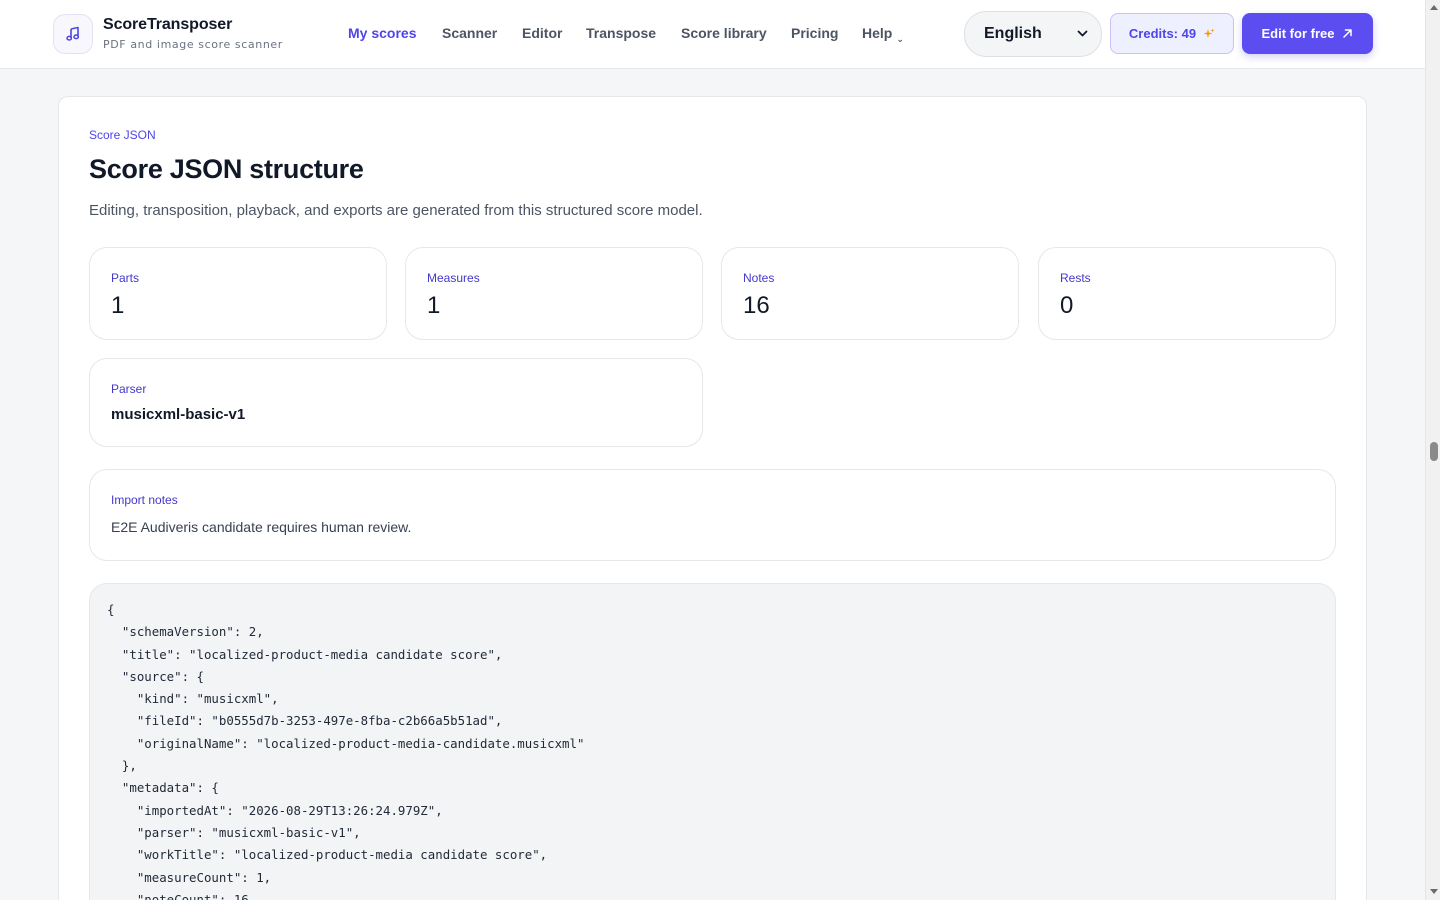 This screenshot has width=1440, height=900. What do you see at coordinates (170, 788) in the screenshot?
I see `json-line: "metadata": {` at bounding box center [170, 788].